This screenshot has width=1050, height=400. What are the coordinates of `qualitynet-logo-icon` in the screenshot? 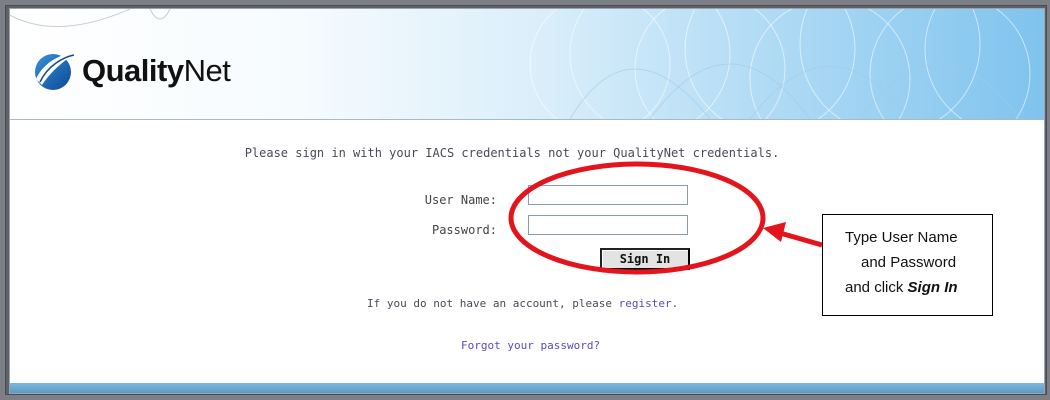 It's located at (55, 71).